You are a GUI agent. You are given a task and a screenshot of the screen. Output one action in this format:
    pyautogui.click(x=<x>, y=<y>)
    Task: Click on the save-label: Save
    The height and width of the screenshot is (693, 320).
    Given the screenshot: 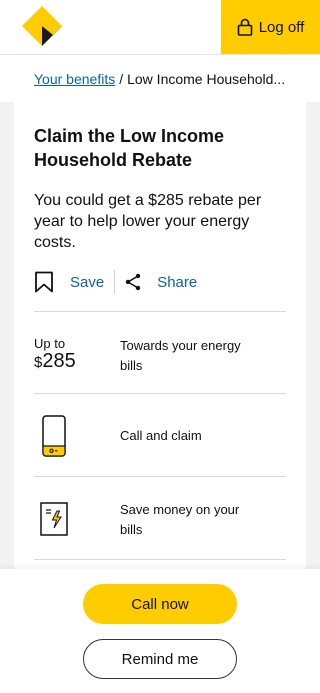 What is the action you would take?
    pyautogui.click(x=87, y=282)
    